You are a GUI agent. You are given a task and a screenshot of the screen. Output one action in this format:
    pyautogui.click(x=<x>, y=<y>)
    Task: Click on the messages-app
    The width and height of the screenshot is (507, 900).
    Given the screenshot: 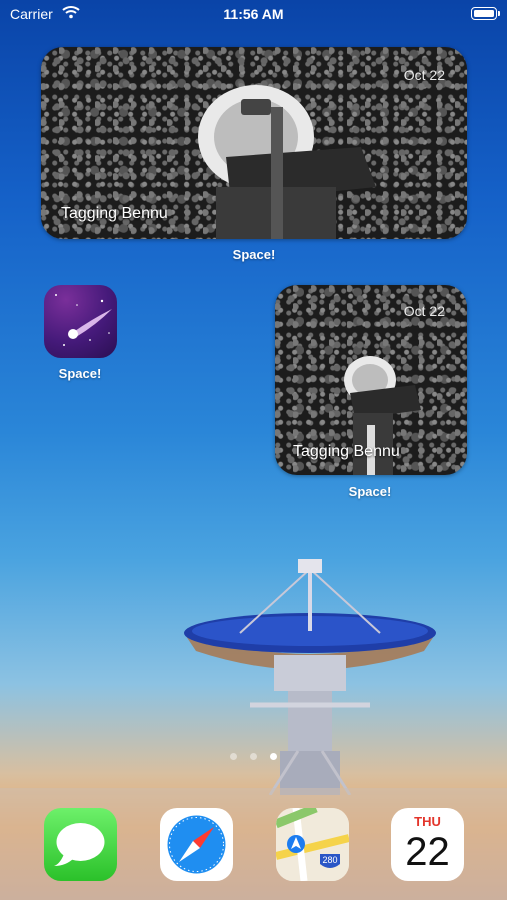 What is the action you would take?
    pyautogui.click(x=80, y=844)
    